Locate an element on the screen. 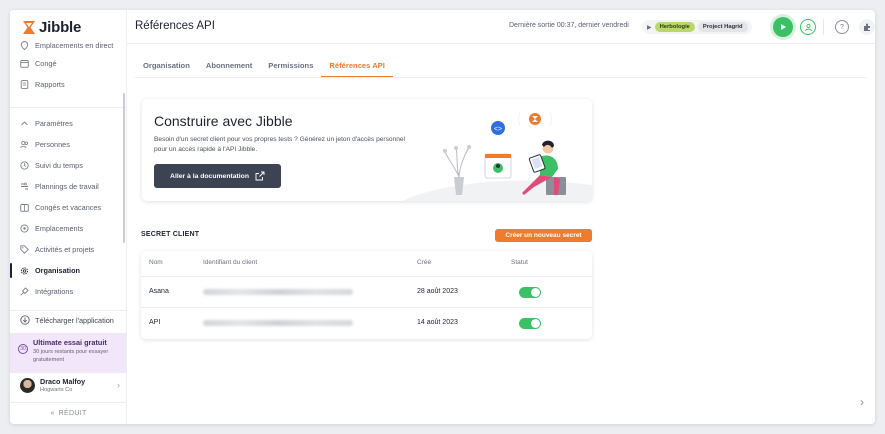 This screenshot has width=885, height=434. sidebar-item-label: Organisation is located at coordinates (58, 270).